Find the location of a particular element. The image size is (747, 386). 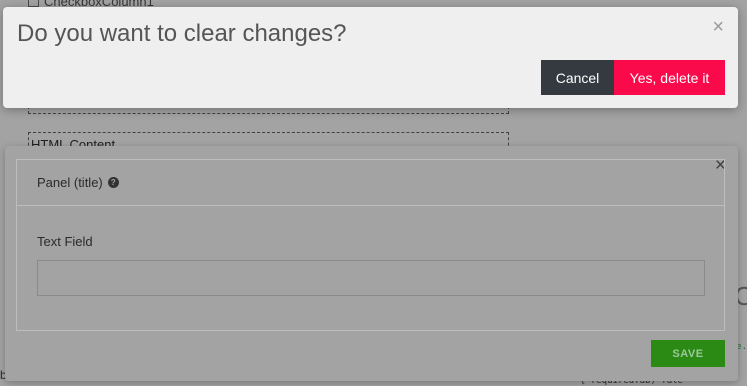

confirm-delete-button: Yes, delete it is located at coordinates (669, 77).